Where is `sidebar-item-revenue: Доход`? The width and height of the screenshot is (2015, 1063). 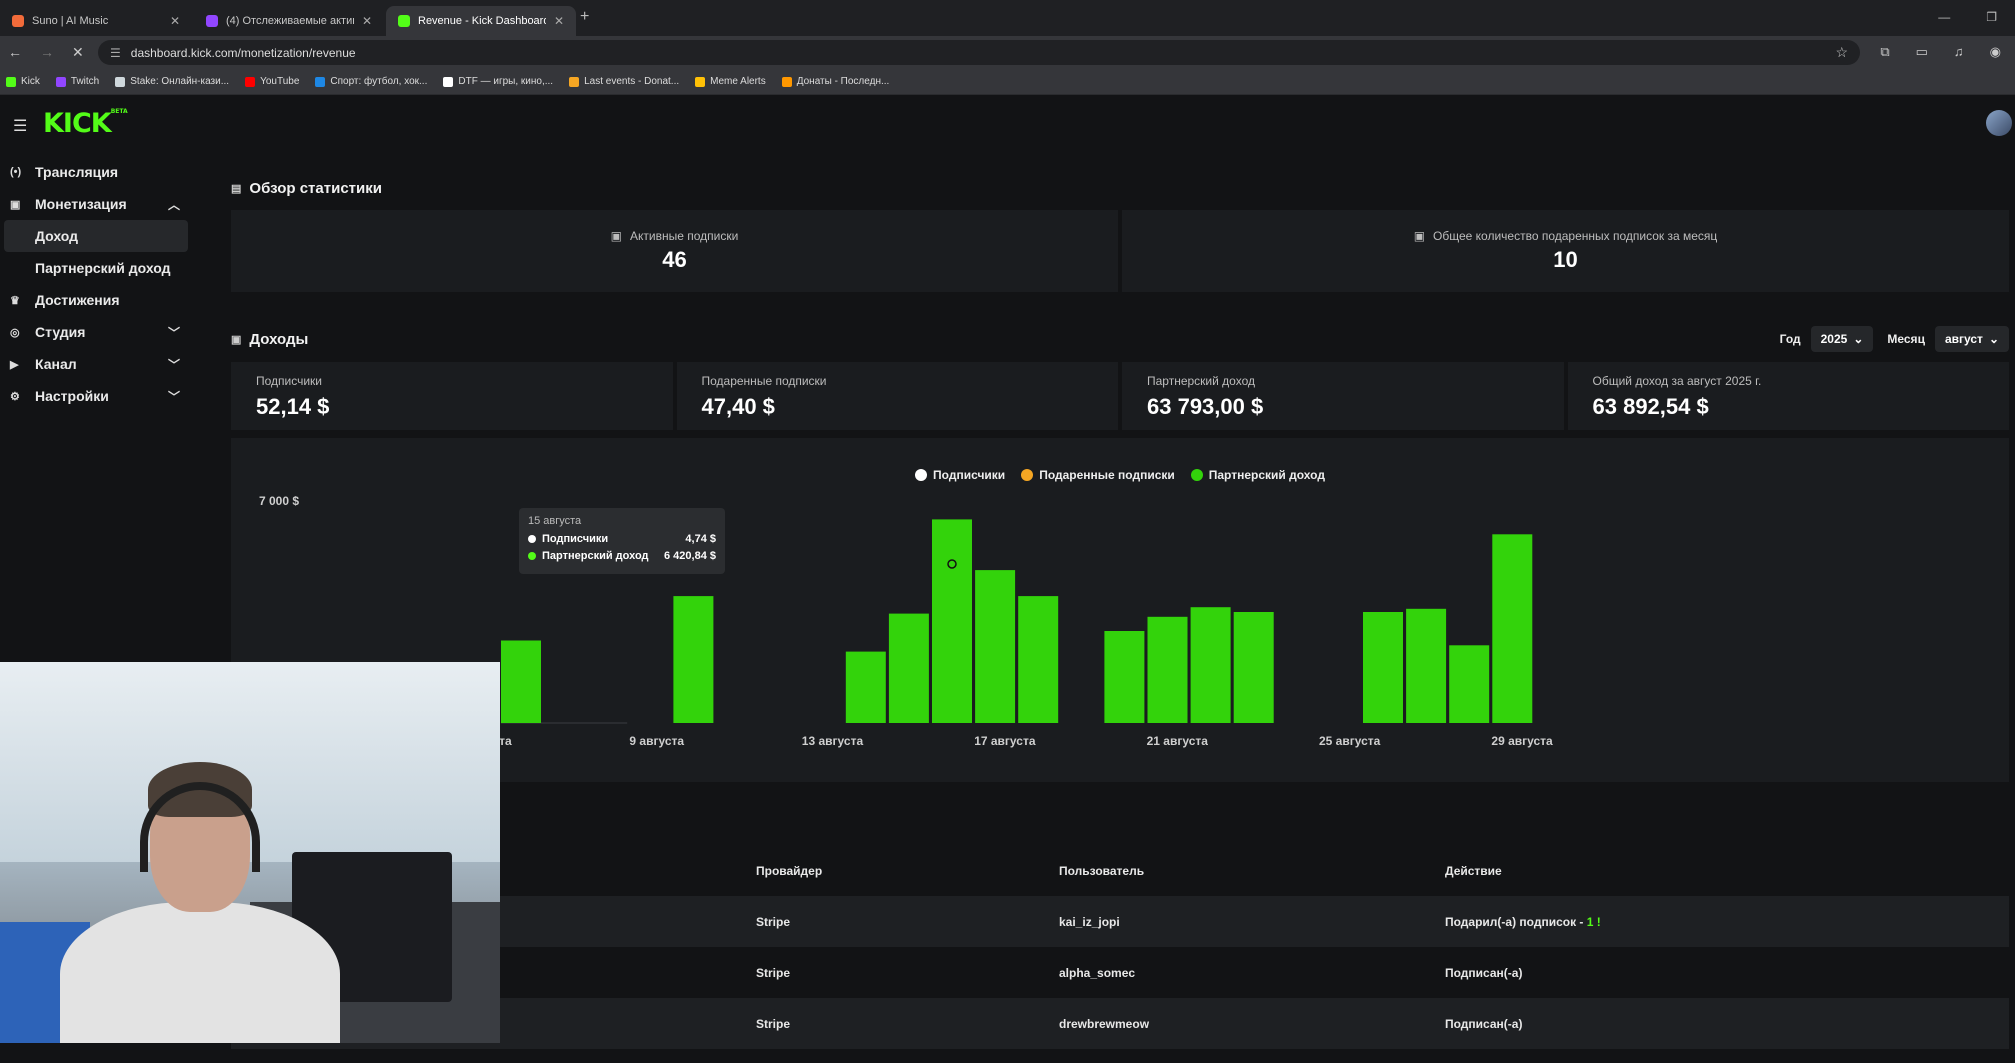 sidebar-item-revenue: Доход is located at coordinates (96, 236).